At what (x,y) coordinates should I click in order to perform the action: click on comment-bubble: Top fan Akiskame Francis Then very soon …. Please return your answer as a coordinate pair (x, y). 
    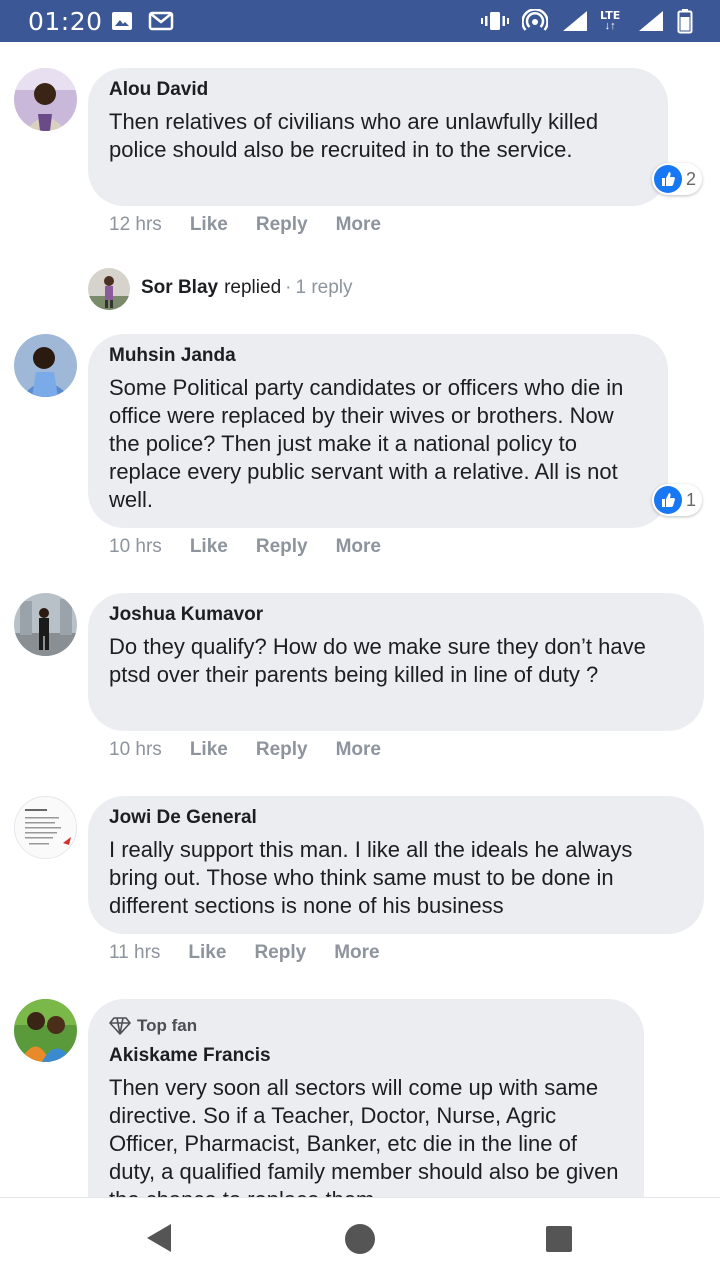
    Looking at the image, I should click on (366, 1098).